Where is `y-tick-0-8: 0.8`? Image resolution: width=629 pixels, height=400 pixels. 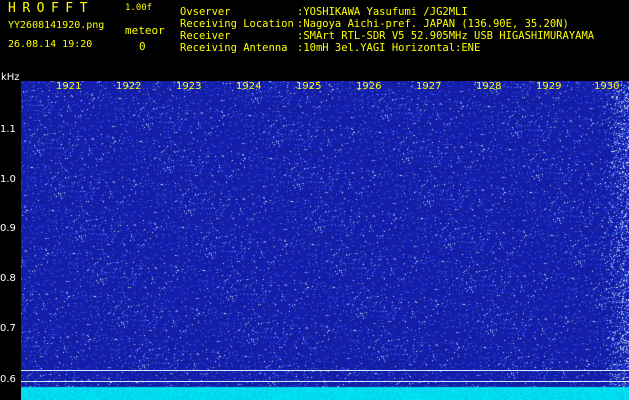 y-tick-0-8: 0.8 is located at coordinates (8, 278).